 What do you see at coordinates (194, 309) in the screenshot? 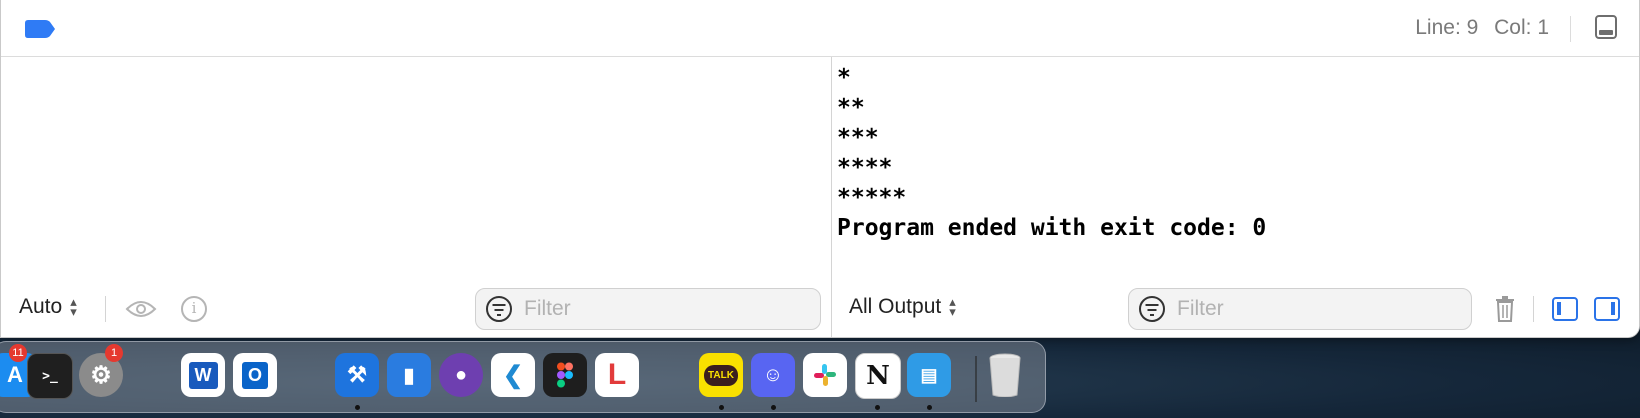
I see `info-icon: i` at bounding box center [194, 309].